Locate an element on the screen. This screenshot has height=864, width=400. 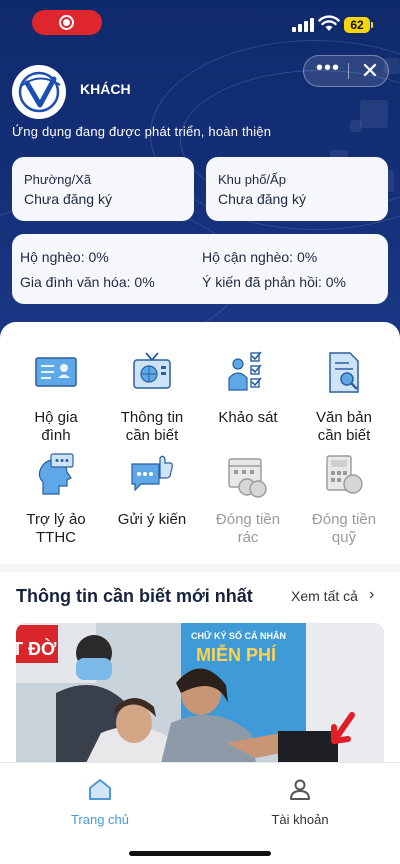
chevron-right-icon: › is located at coordinates (372, 594).